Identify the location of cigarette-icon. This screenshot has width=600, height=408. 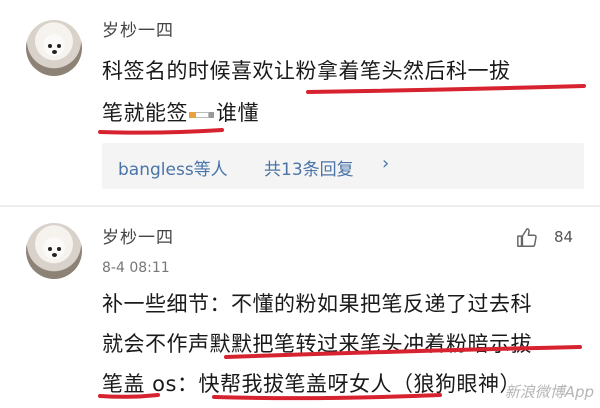
(202, 114).